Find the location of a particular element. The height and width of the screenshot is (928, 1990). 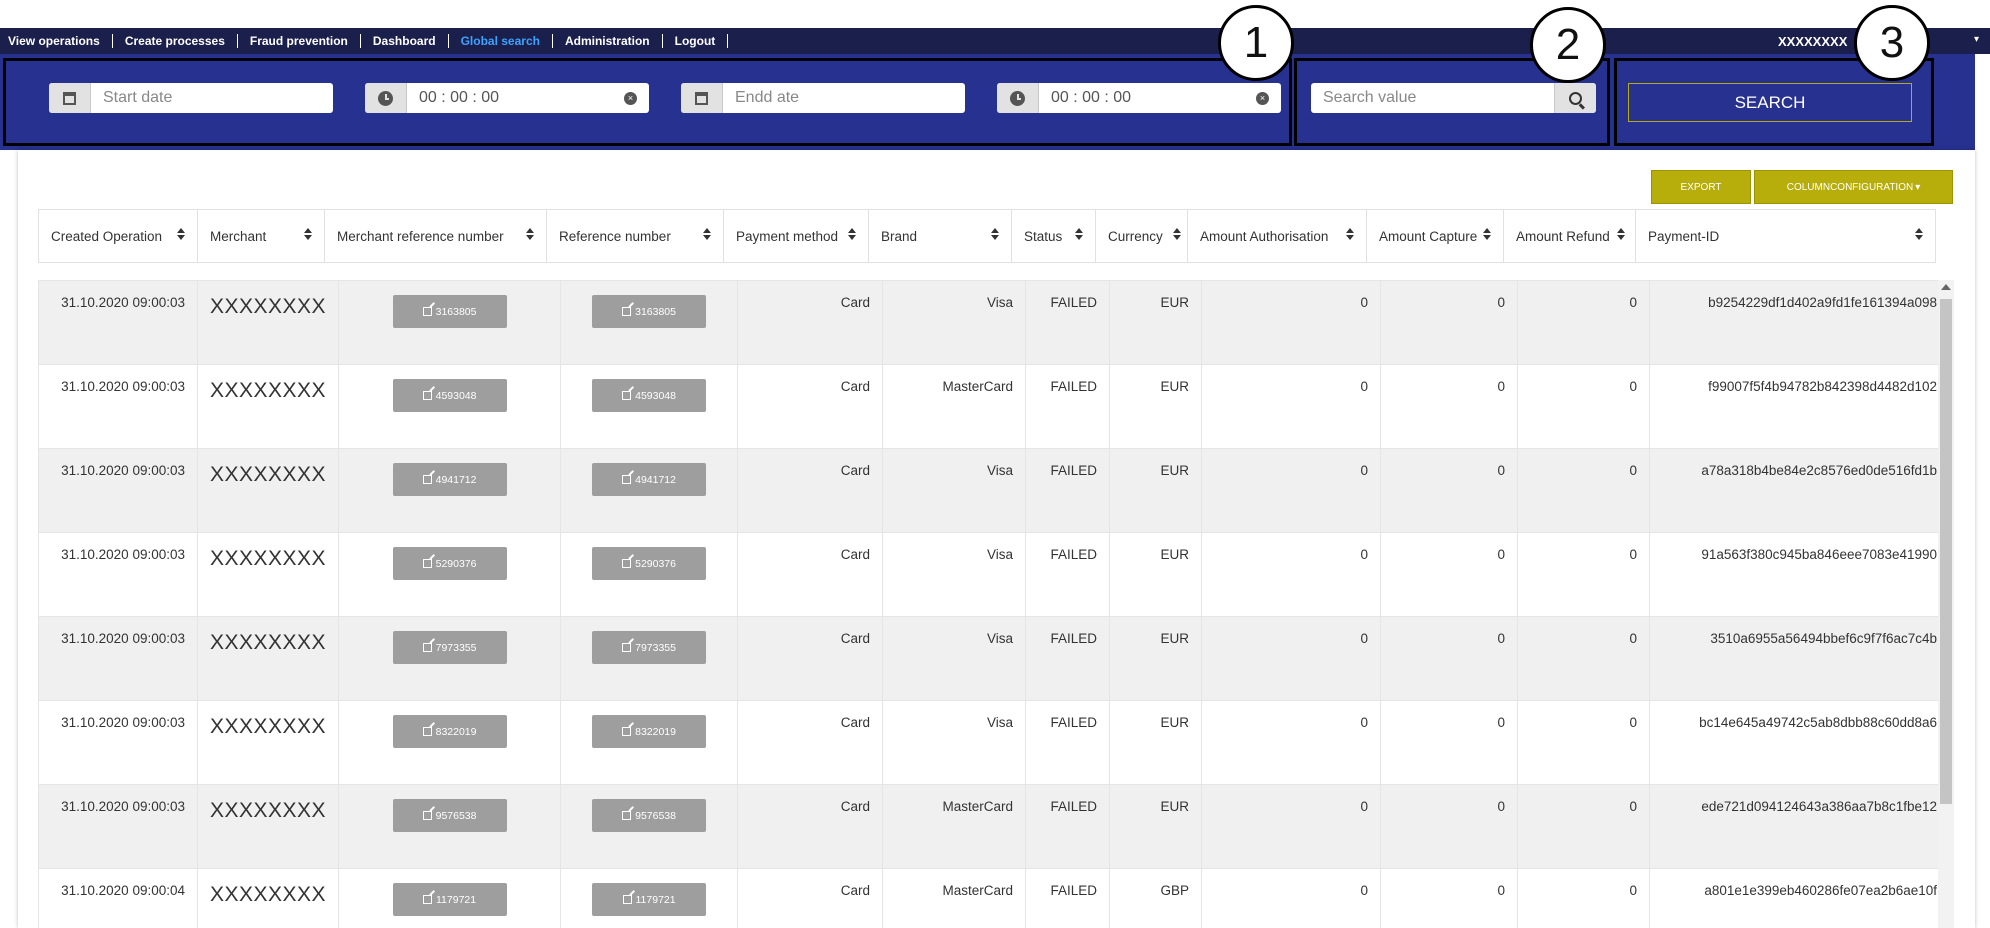

reference-button: 1179721 is located at coordinates (649, 899).